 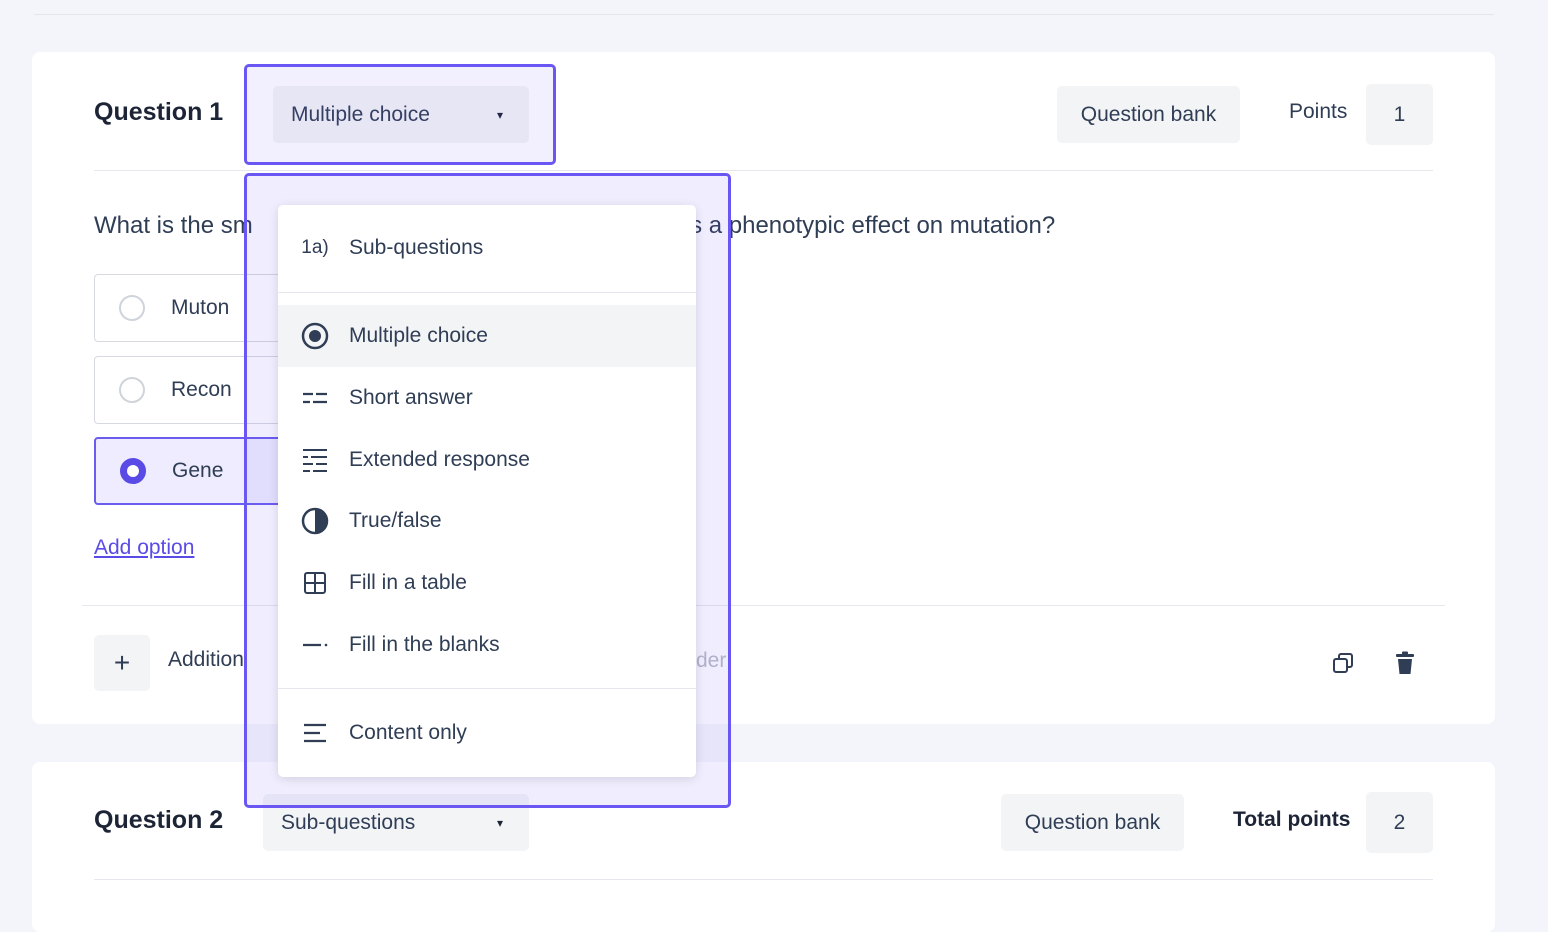 What do you see at coordinates (200, 307) in the screenshot?
I see `answer-option-label: Muton` at bounding box center [200, 307].